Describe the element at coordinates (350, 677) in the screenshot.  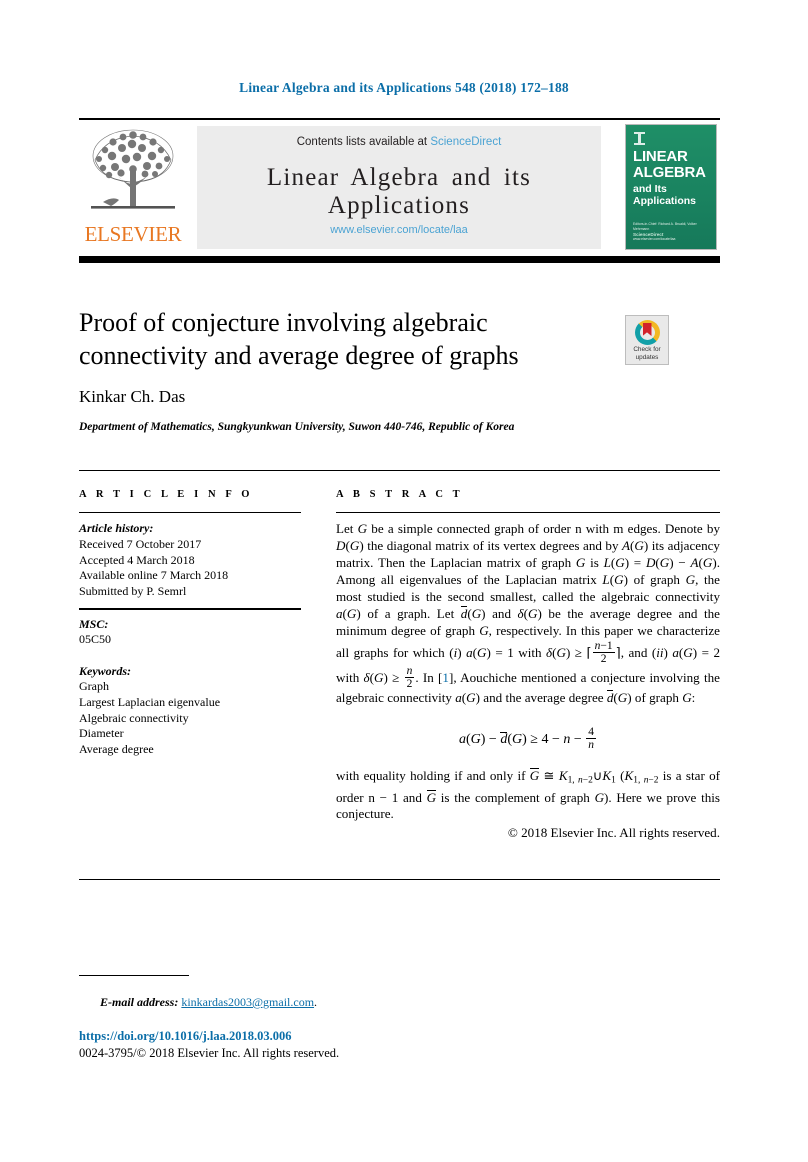
I see `abs-t15: with` at that location.